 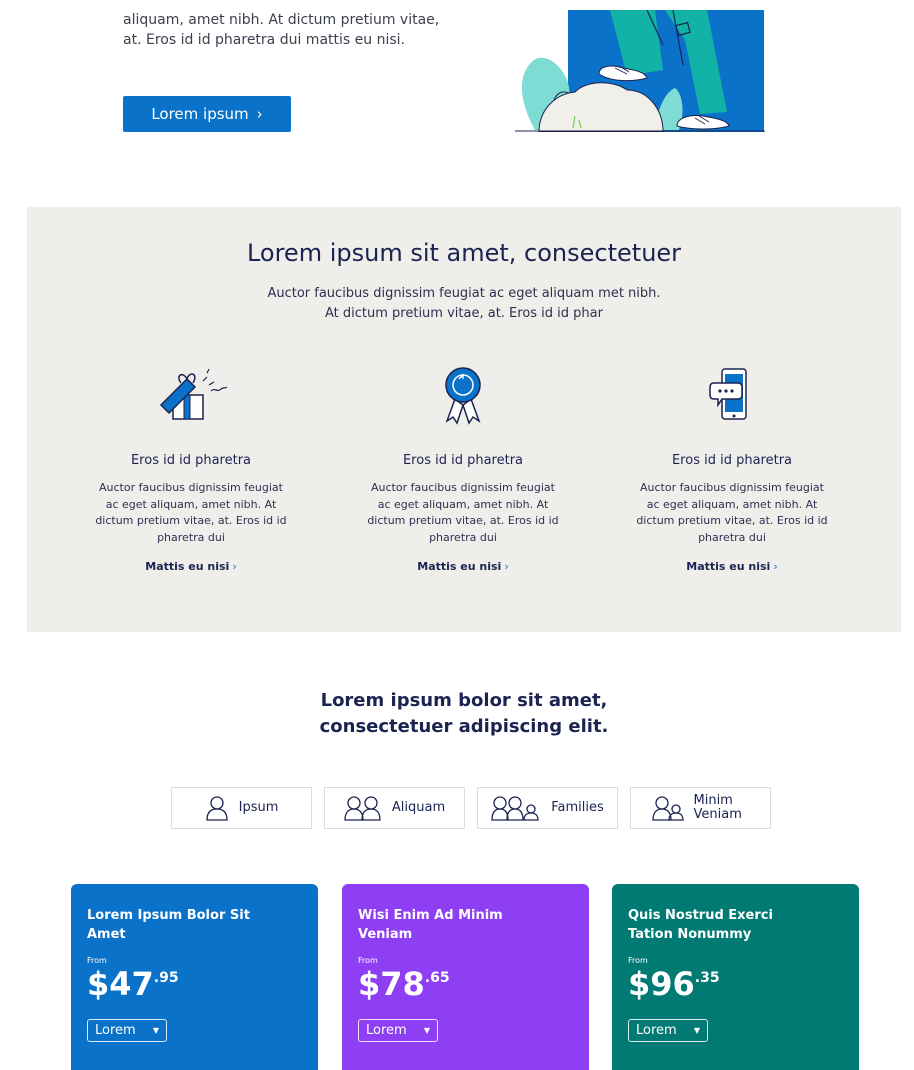 I want to click on hero-cta-button: Lorem ipsum ›, so click(x=207, y=114).